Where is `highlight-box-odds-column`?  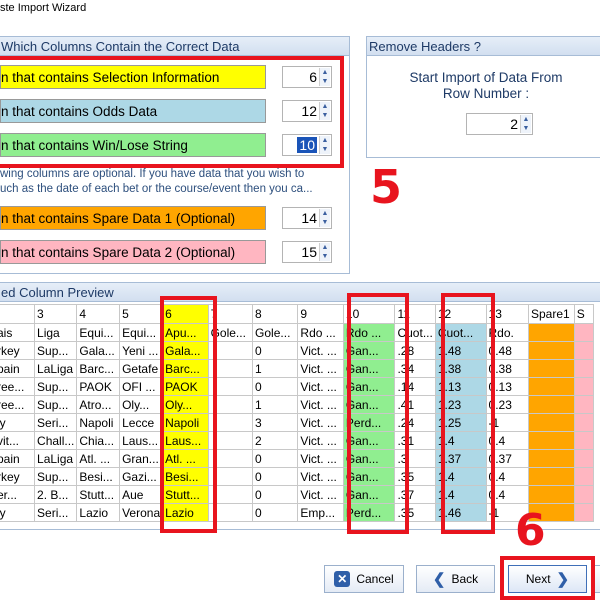 highlight-box-odds-column is located at coordinates (468, 413).